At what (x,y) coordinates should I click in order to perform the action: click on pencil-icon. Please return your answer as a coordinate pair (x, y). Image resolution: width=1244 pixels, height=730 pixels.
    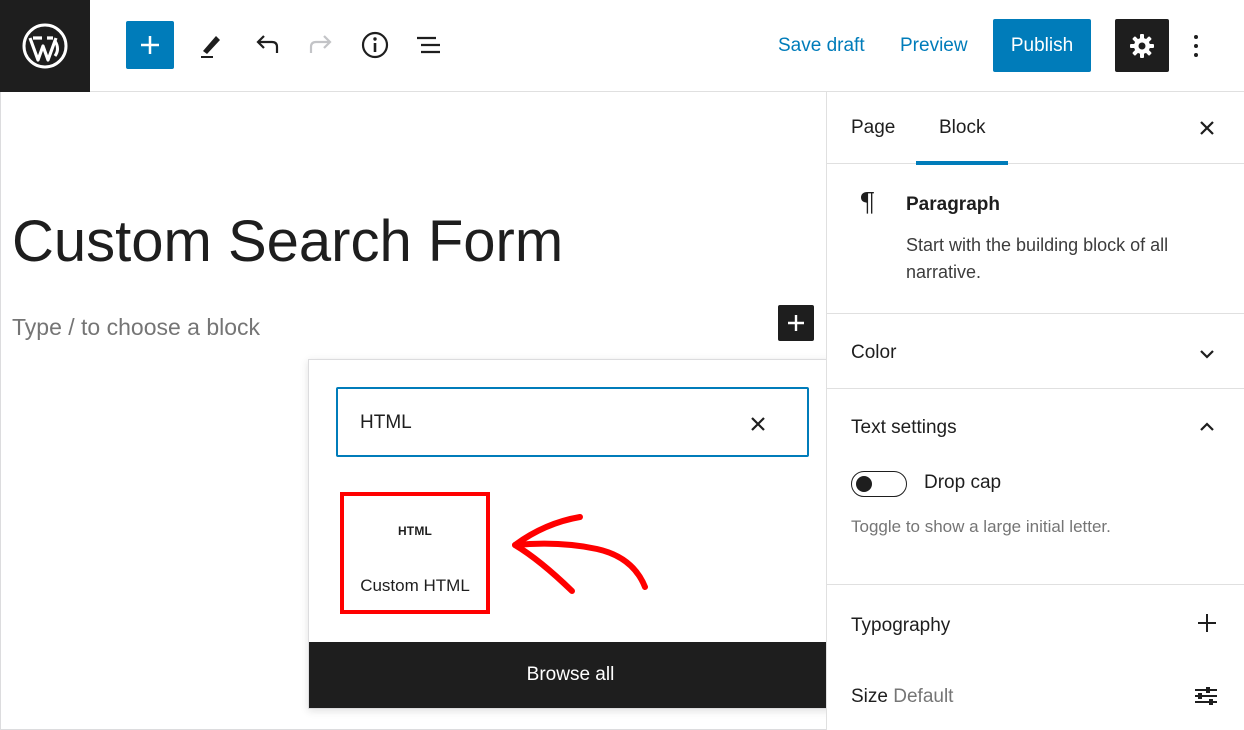
    Looking at the image, I should click on (210, 47).